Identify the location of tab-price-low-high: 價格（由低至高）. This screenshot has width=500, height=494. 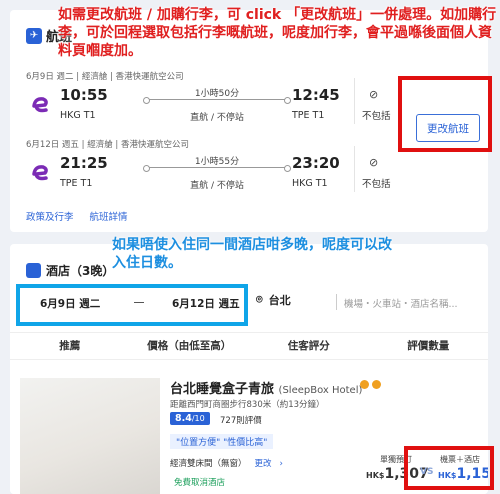
(190, 346).